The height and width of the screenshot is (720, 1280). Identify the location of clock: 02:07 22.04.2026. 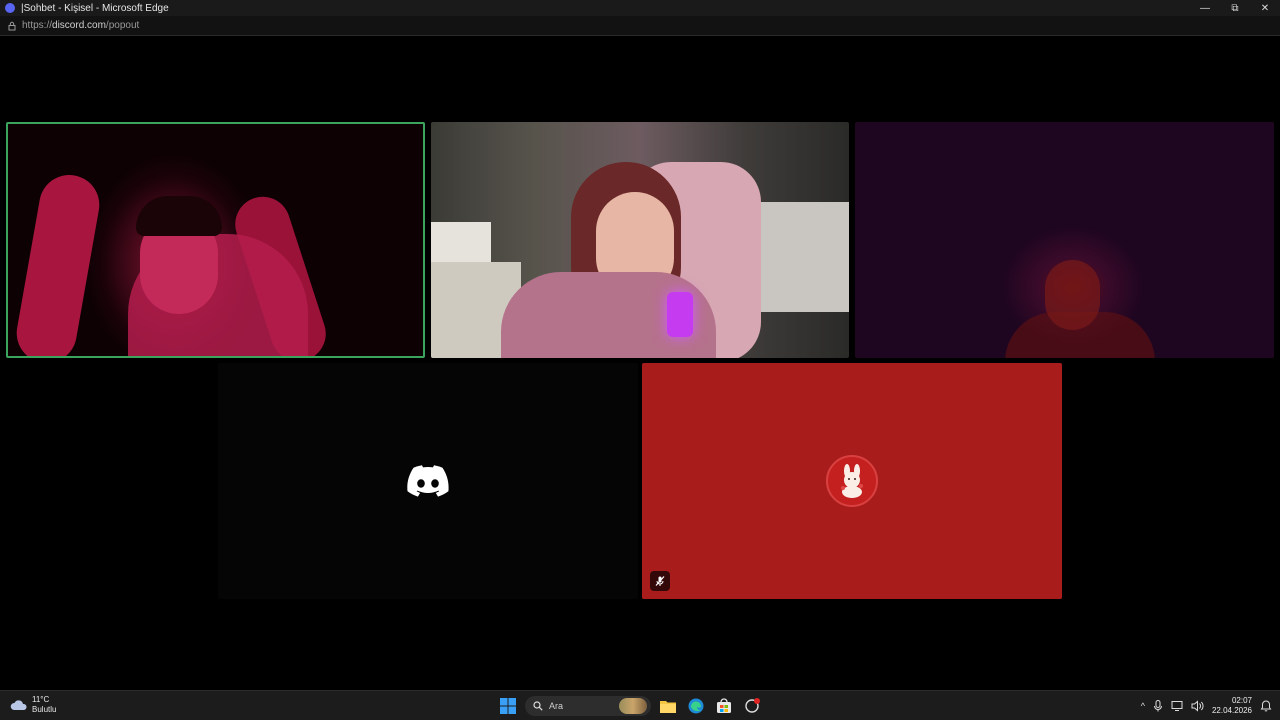
(1232, 706).